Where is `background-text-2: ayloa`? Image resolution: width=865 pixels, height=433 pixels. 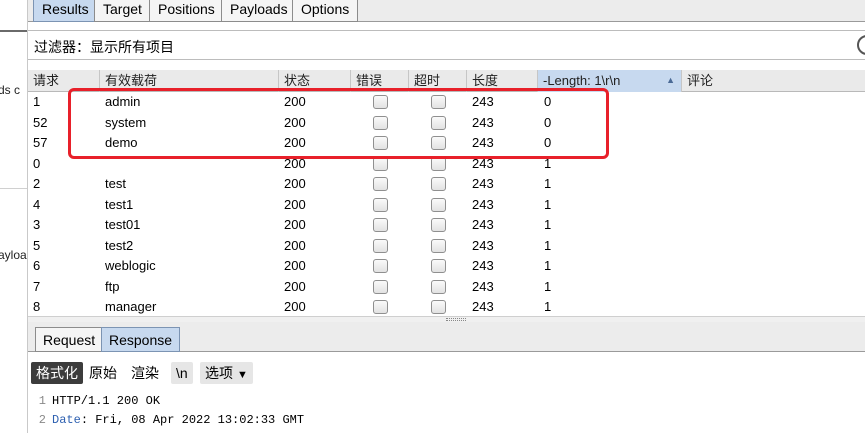 background-text-2: ayloa is located at coordinates (13, 255).